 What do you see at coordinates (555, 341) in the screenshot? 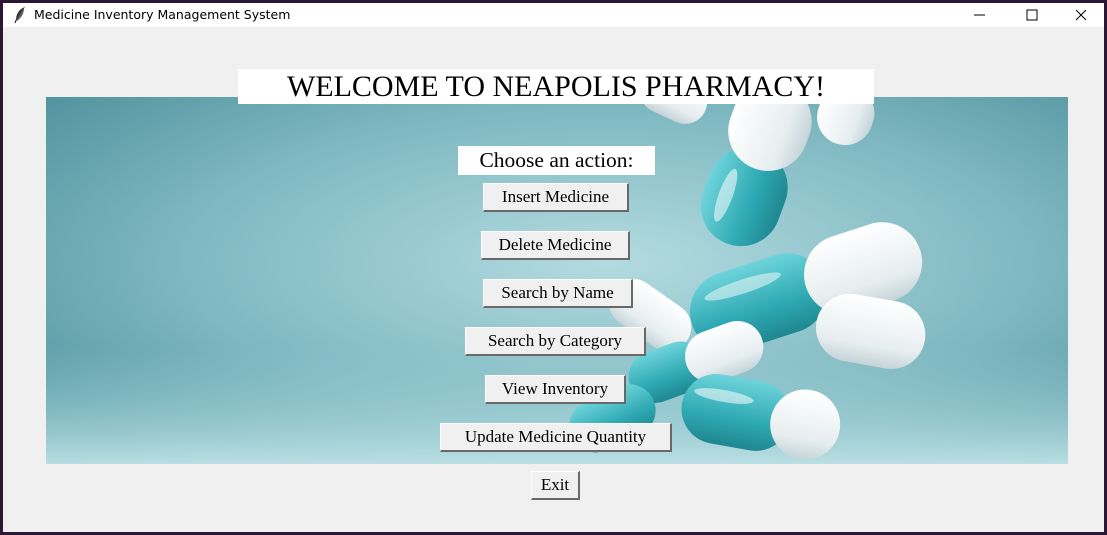
I see `search-by-category-button: Search by Category` at bounding box center [555, 341].